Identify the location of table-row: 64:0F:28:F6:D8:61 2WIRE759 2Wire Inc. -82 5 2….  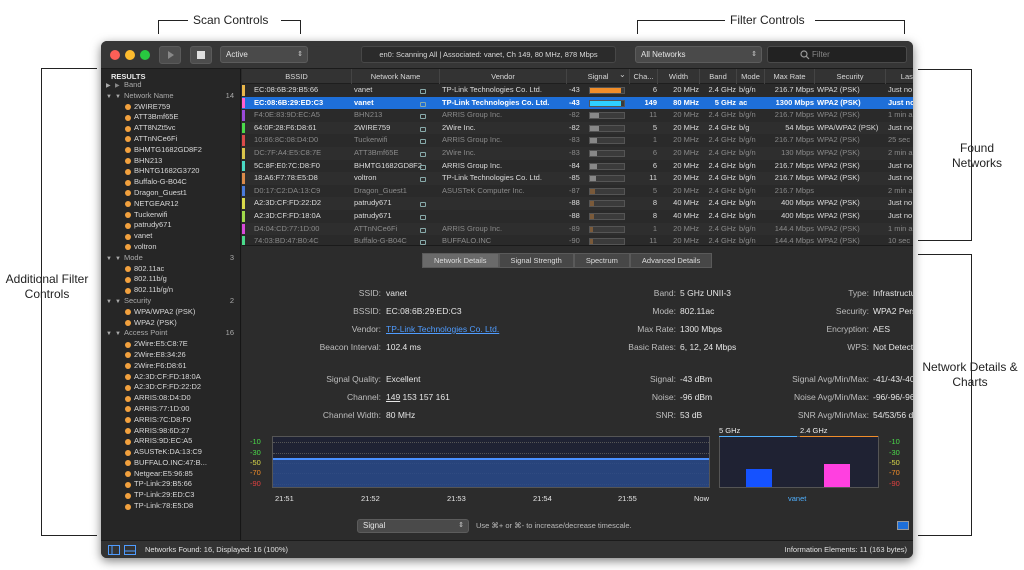
(577, 128).